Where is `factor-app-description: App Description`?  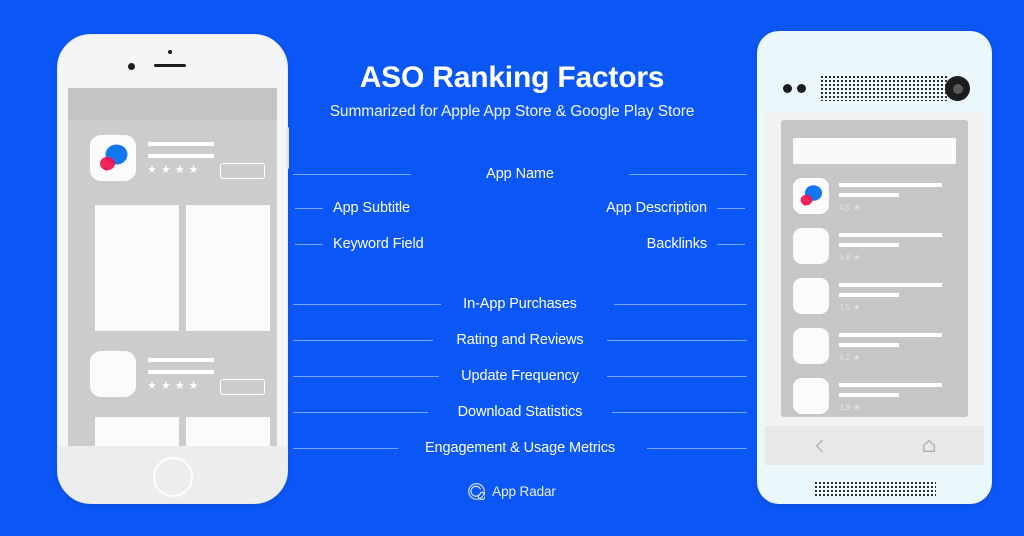 factor-app-description: App Description is located at coordinates (520, 208).